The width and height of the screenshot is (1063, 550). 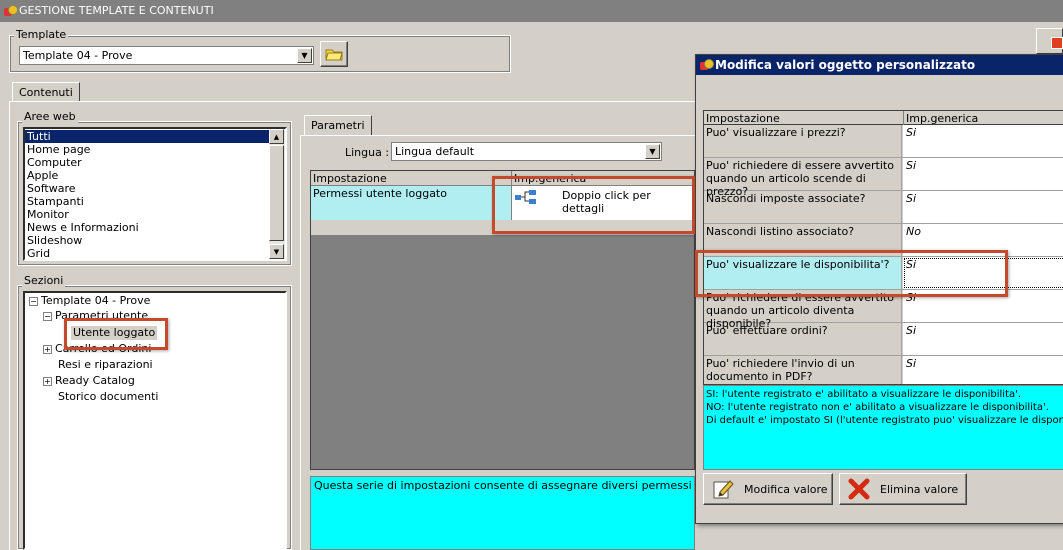 I want to click on app-title: GESTIONE TEMPLATE E CONTENUTI, so click(x=116, y=10).